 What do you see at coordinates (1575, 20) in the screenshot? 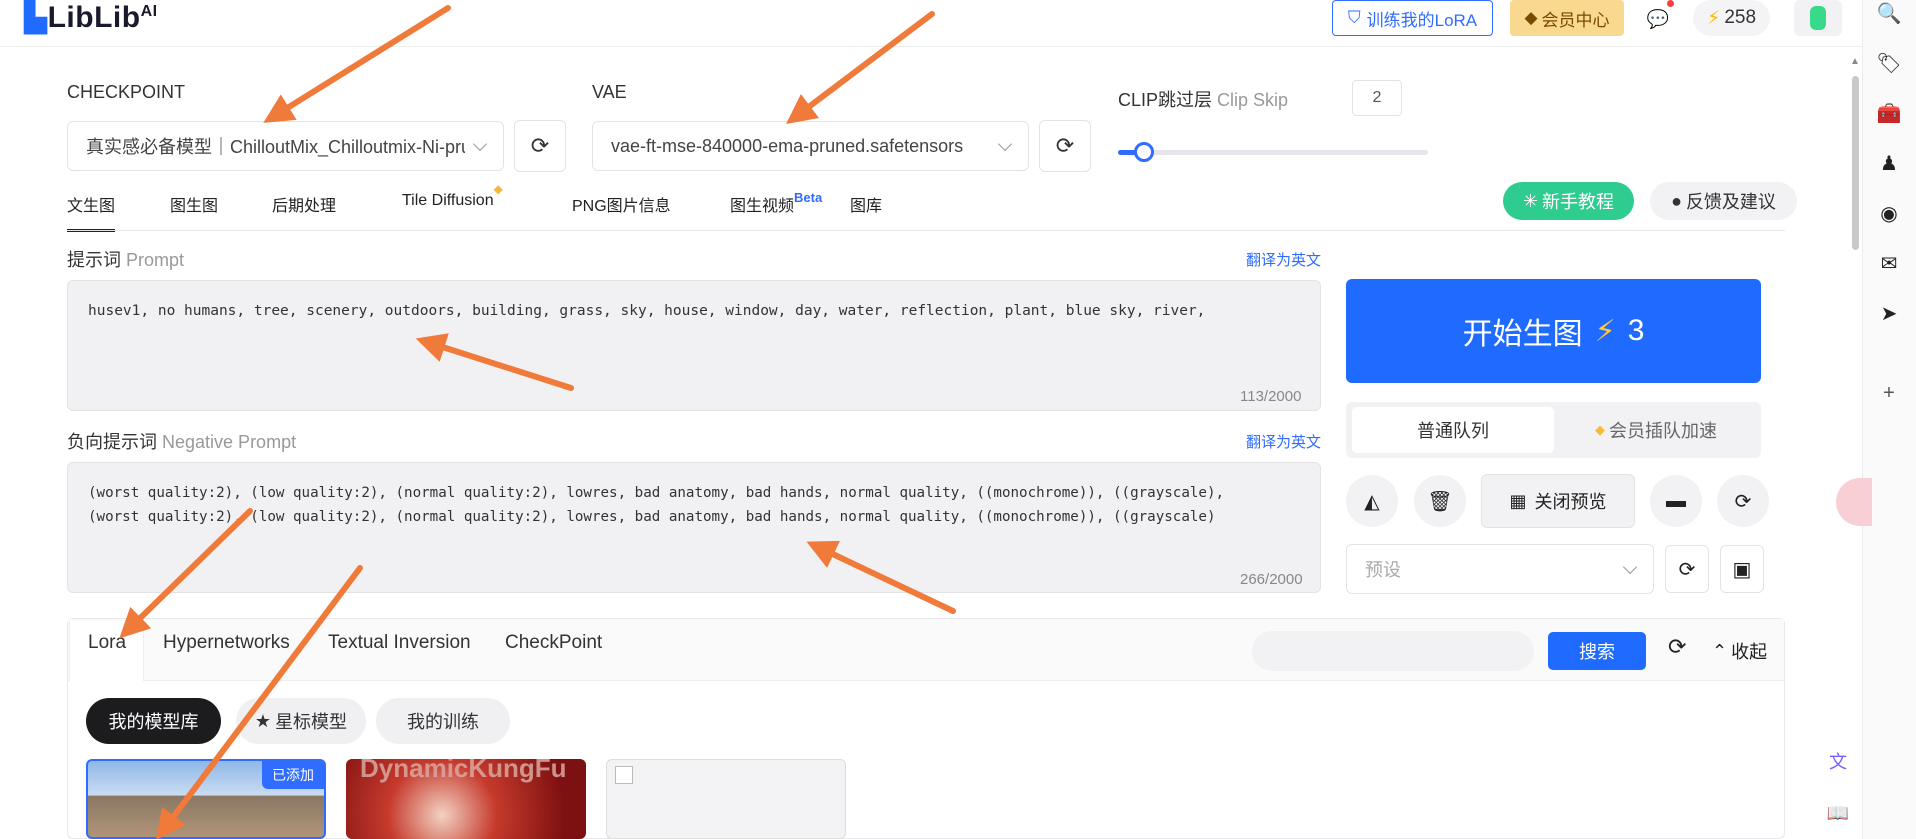
I see `vip-center-label: 会员中心` at bounding box center [1575, 20].